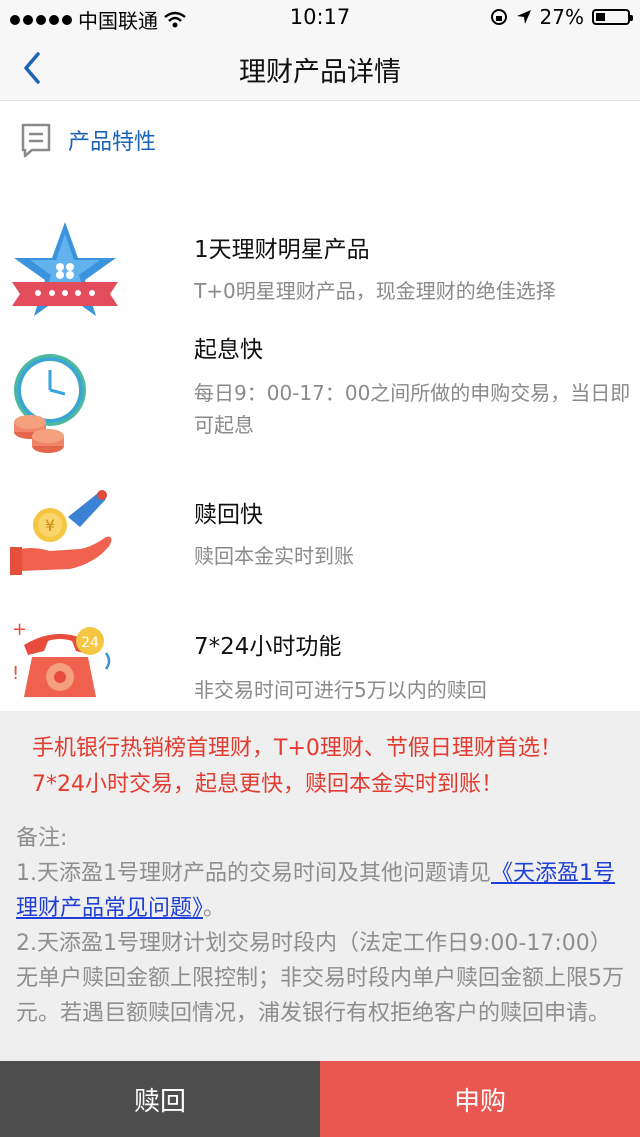 This screenshot has width=640, height=1137. I want to click on feature-description: 每日9：00-17：00之间所做的申购交易，当日即可起息, so click(412, 409).